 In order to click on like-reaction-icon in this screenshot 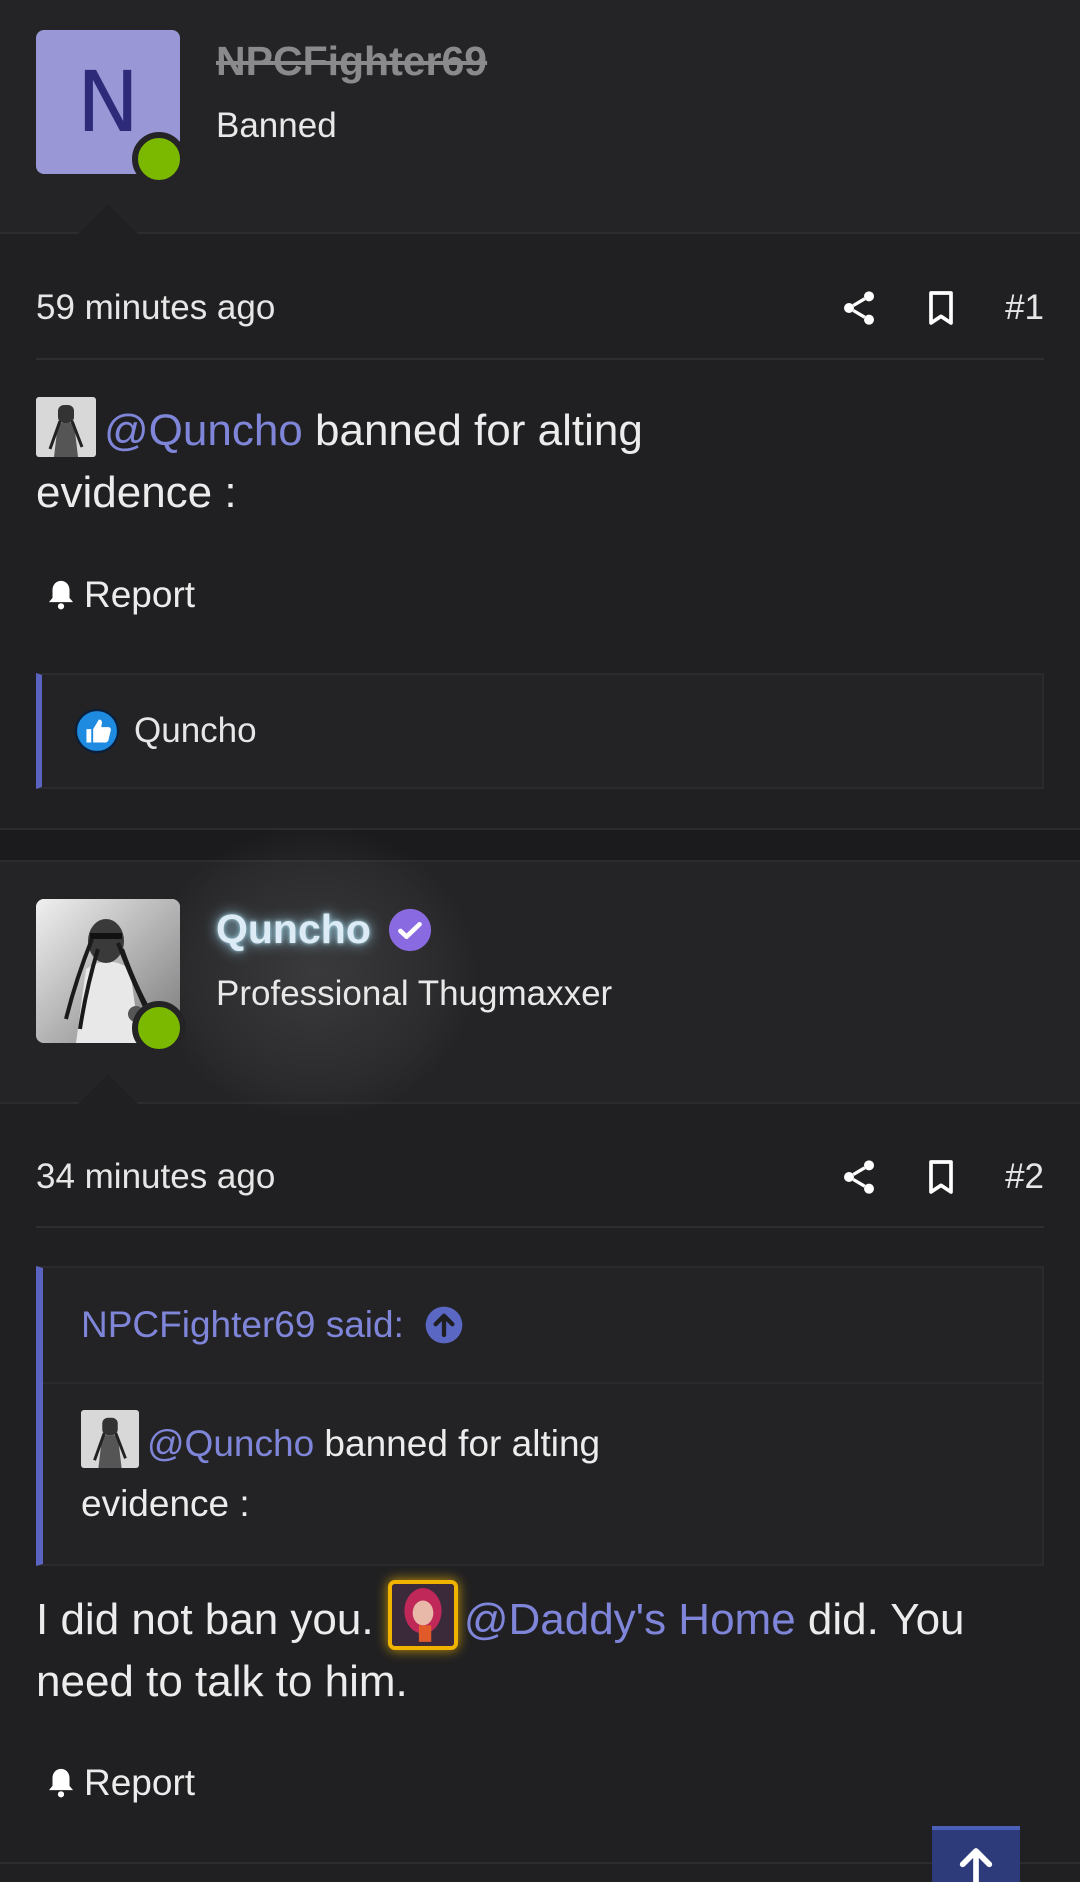, I will do `click(97, 731)`.